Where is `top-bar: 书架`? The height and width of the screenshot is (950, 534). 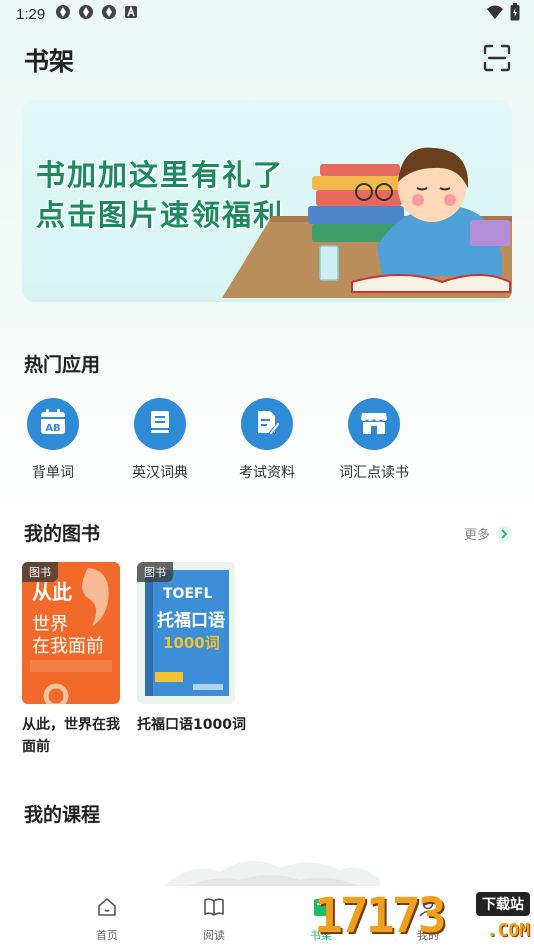
top-bar: 书架 is located at coordinates (267, 60).